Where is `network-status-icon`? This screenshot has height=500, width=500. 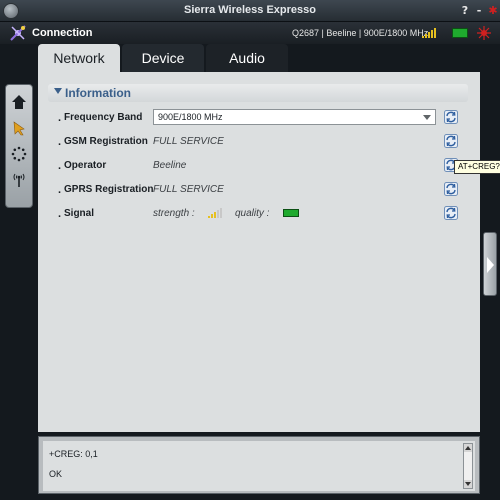 network-status-icon is located at coordinates (484, 33).